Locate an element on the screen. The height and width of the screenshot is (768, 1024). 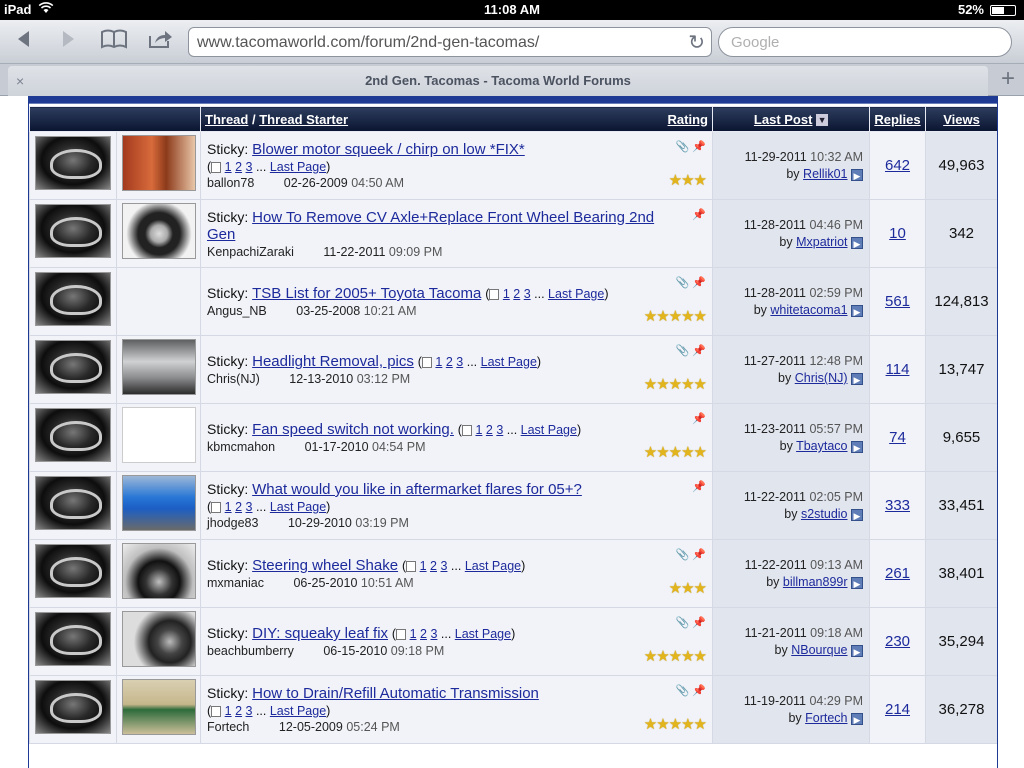
replies-count-link: 214 is located at coordinates (897, 709).